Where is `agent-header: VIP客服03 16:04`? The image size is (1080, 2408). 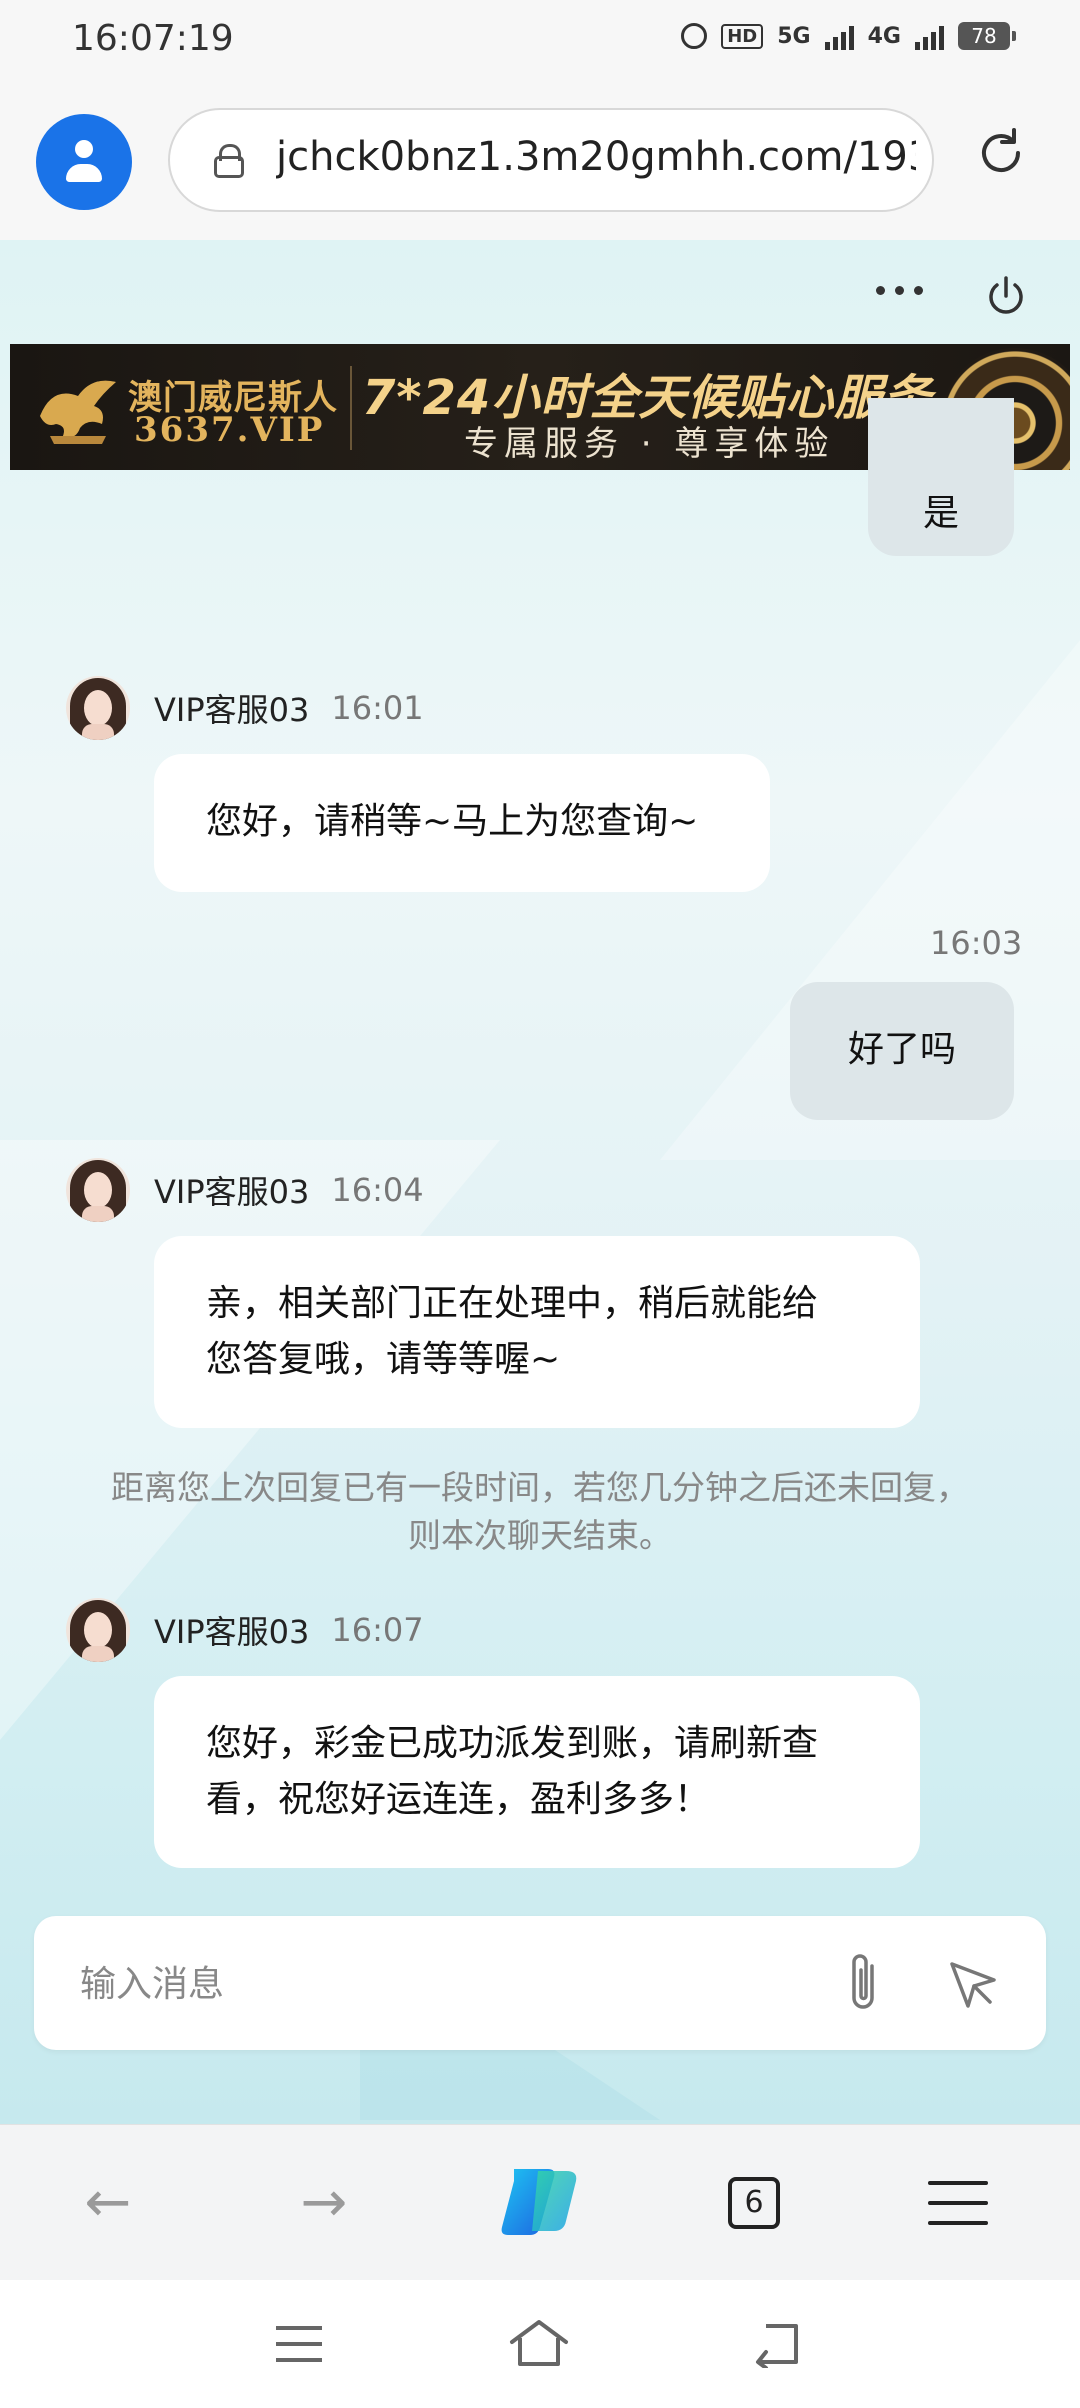 agent-header: VIP客服03 16:04 is located at coordinates (245, 1190).